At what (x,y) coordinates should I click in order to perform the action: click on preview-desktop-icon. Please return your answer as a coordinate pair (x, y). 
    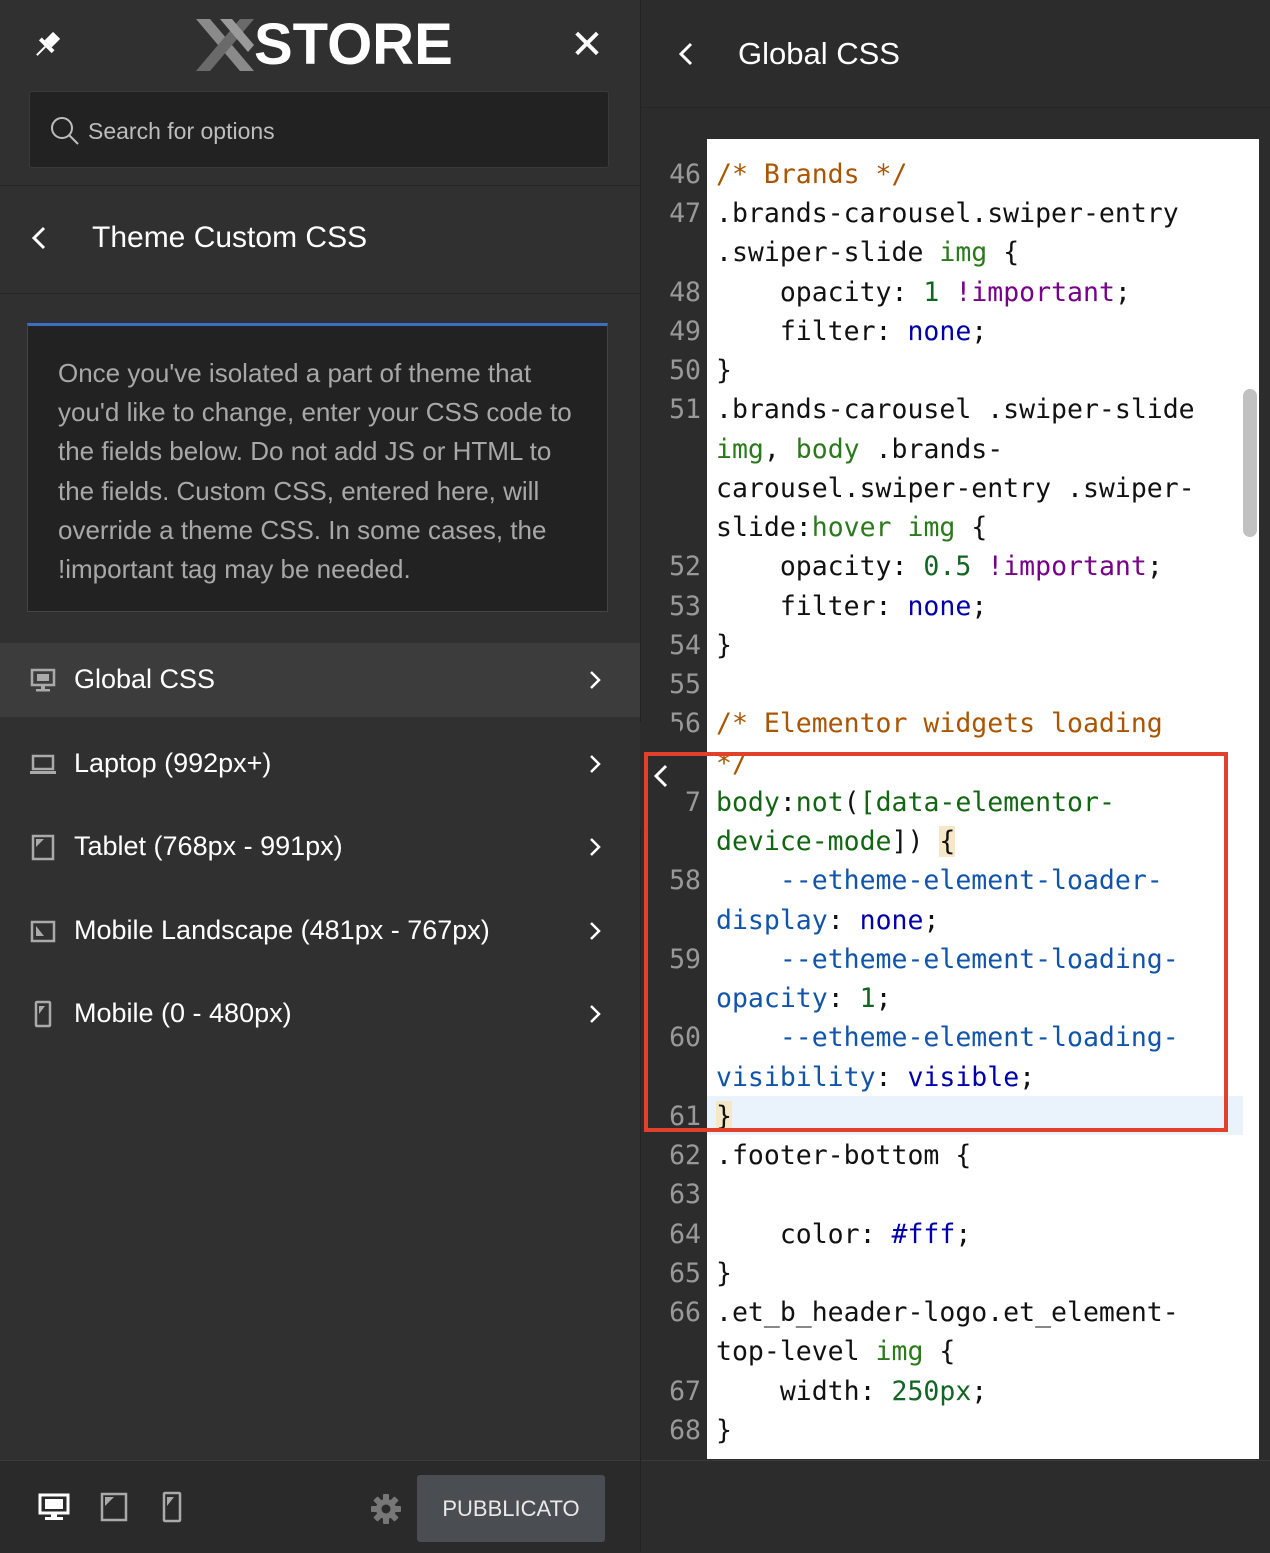
    Looking at the image, I should click on (54, 1507).